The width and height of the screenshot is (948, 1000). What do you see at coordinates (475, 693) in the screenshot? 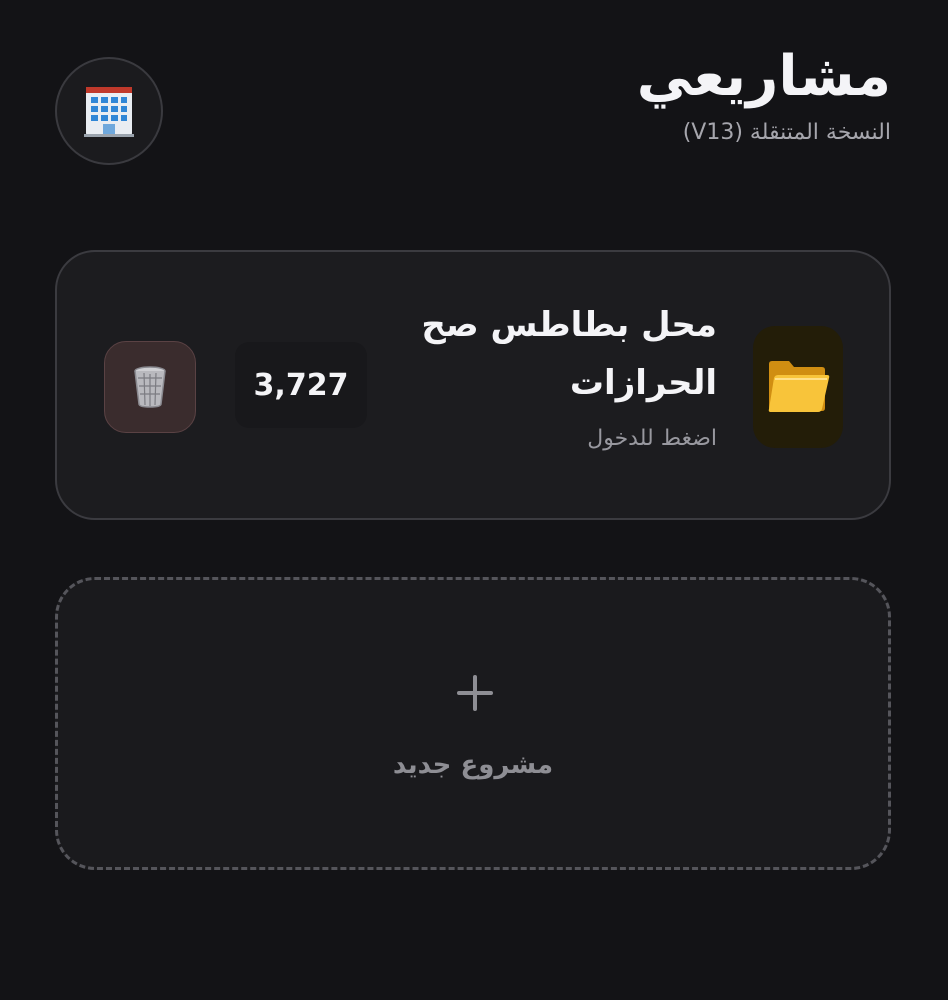
I see `plus-icon` at bounding box center [475, 693].